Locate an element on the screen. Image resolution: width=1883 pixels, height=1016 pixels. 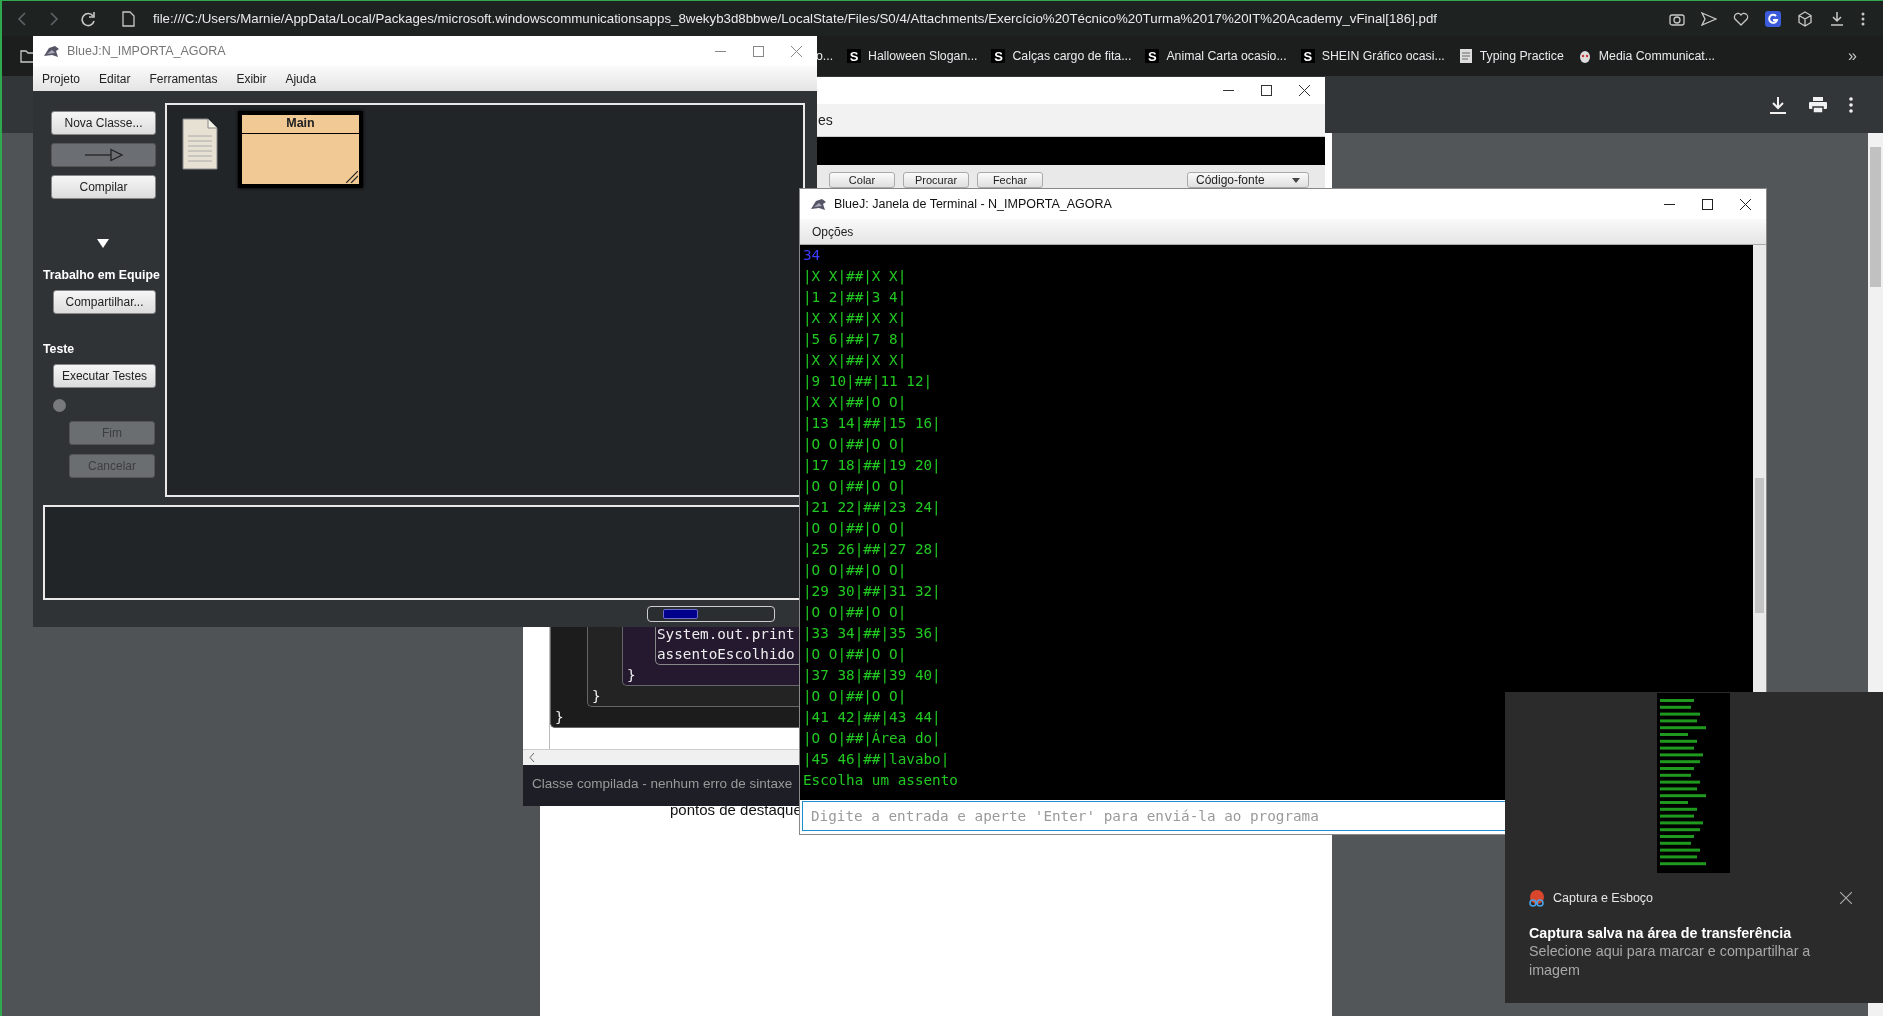
terminal-line: |29 30|##|31 32| is located at coordinates (872, 592).